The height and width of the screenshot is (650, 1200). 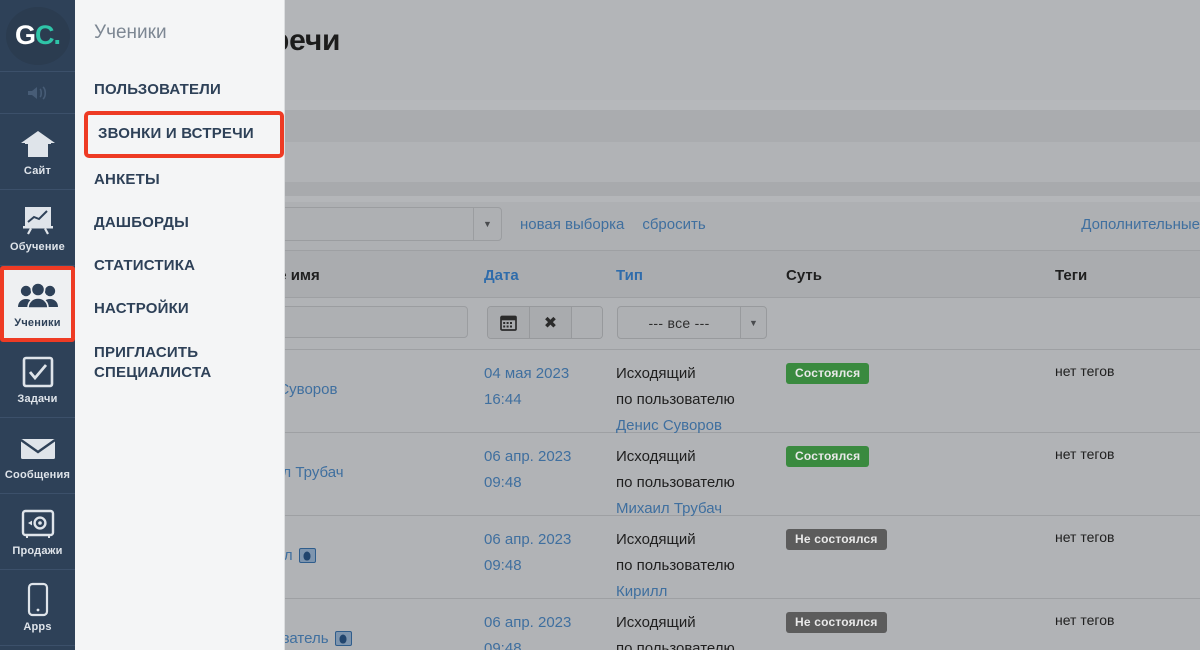 What do you see at coordinates (189, 265) in the screenshot?
I see `submenu-item-statistics: СТАТИСТИКА` at bounding box center [189, 265].